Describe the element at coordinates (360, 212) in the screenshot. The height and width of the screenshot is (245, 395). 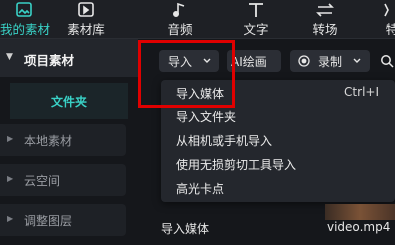
I see `video-thumbnail` at that location.